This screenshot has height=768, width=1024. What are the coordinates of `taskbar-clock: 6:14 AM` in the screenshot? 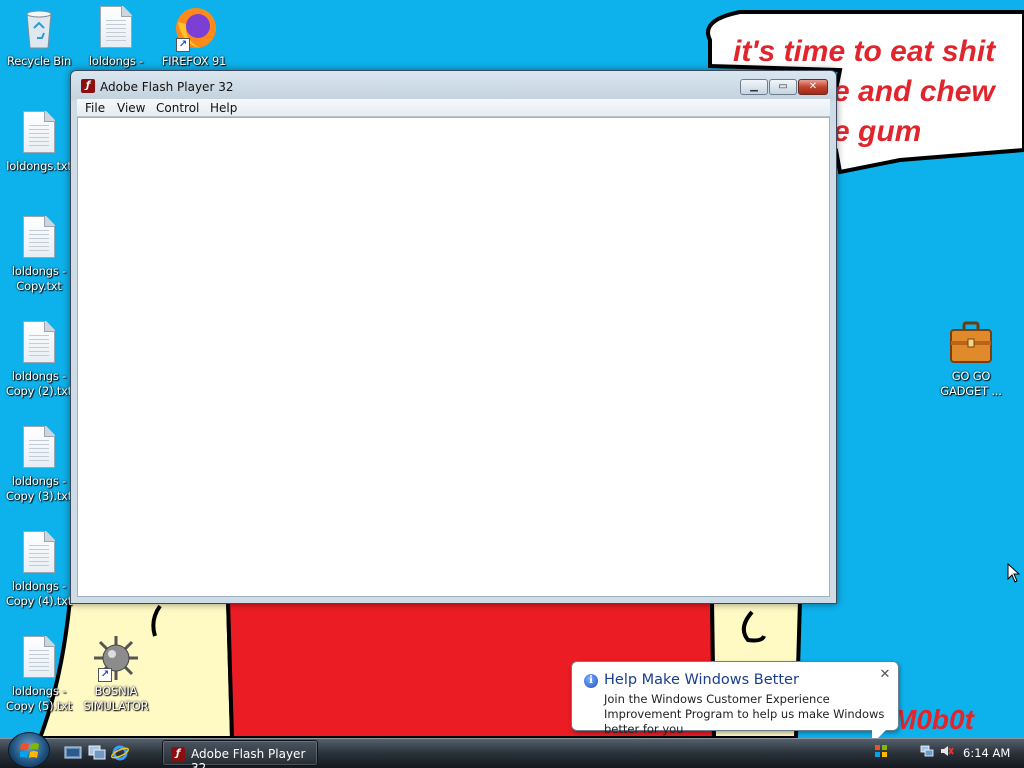 It's located at (986, 753).